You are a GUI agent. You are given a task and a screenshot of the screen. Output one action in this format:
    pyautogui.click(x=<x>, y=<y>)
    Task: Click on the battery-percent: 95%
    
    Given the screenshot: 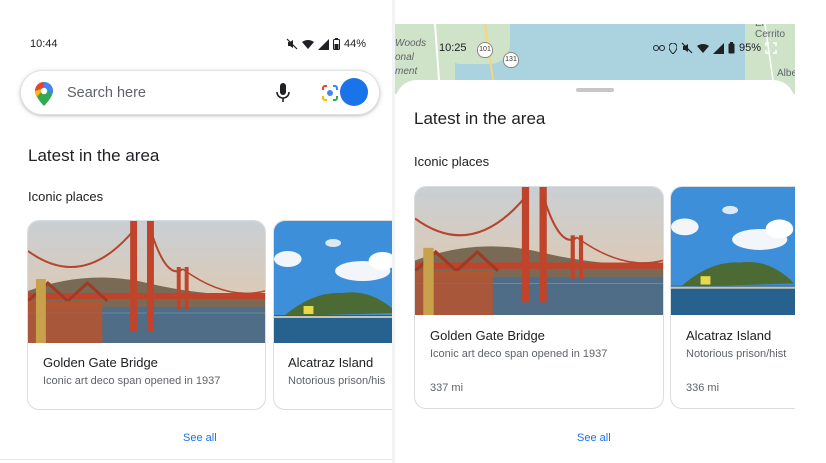 What is the action you would take?
    pyautogui.click(x=749, y=48)
    